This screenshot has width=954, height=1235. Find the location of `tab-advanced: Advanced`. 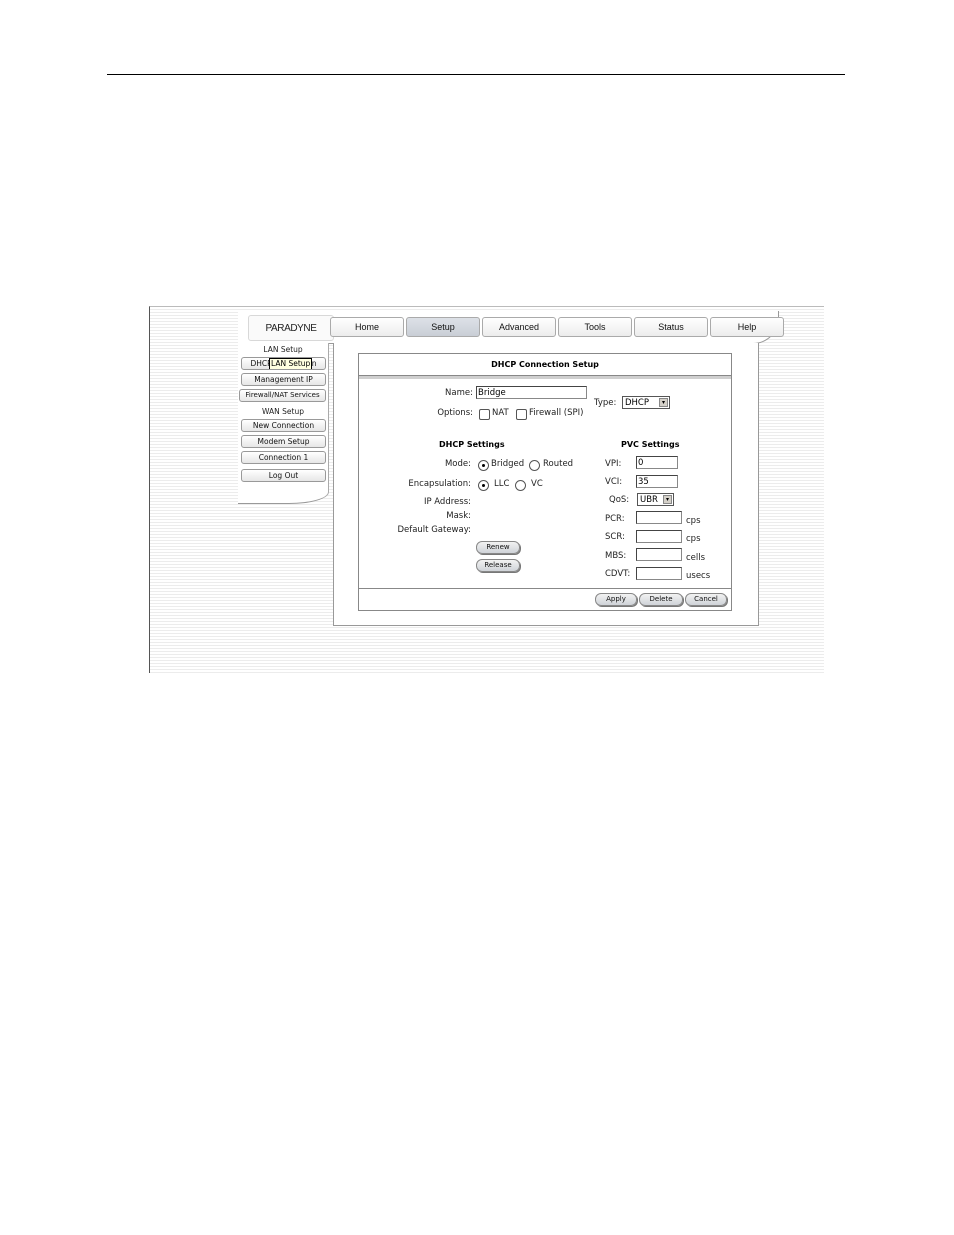

tab-advanced: Advanced is located at coordinates (519, 327).